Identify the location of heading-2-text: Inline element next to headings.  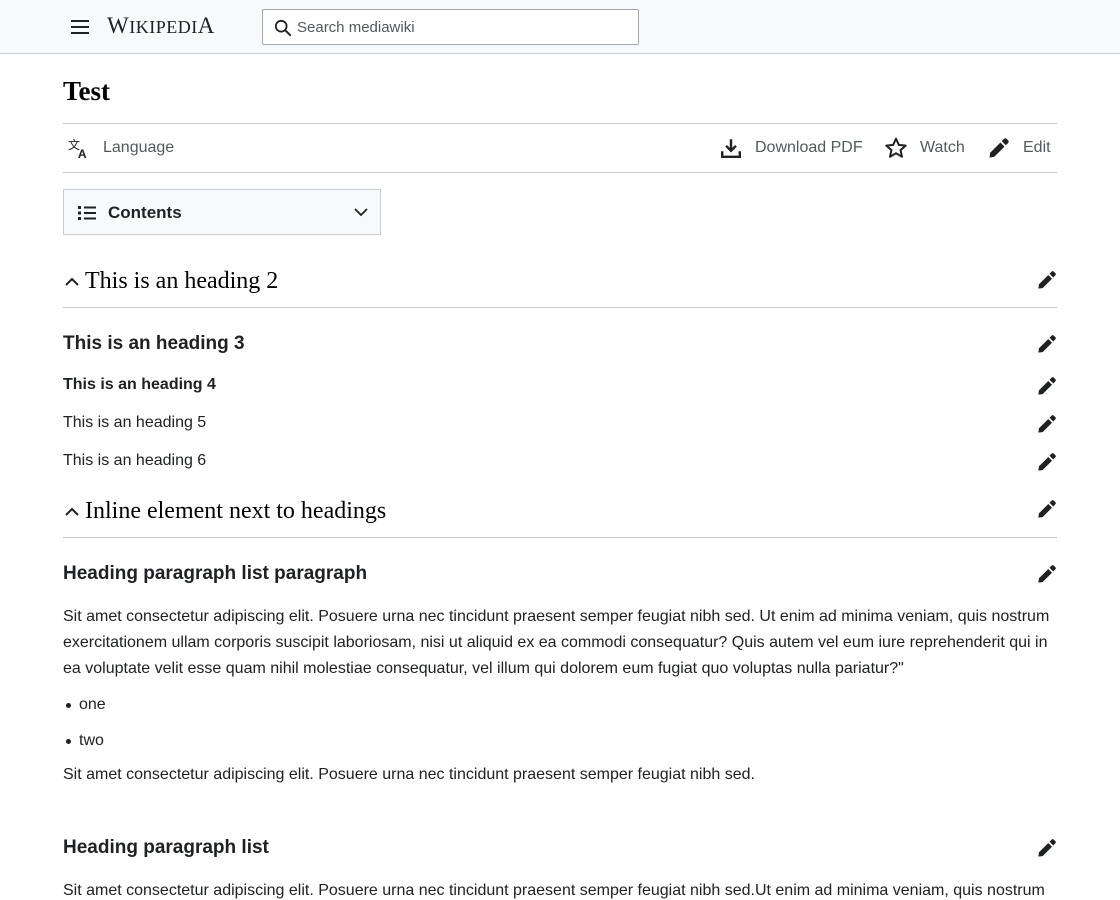
(236, 511).